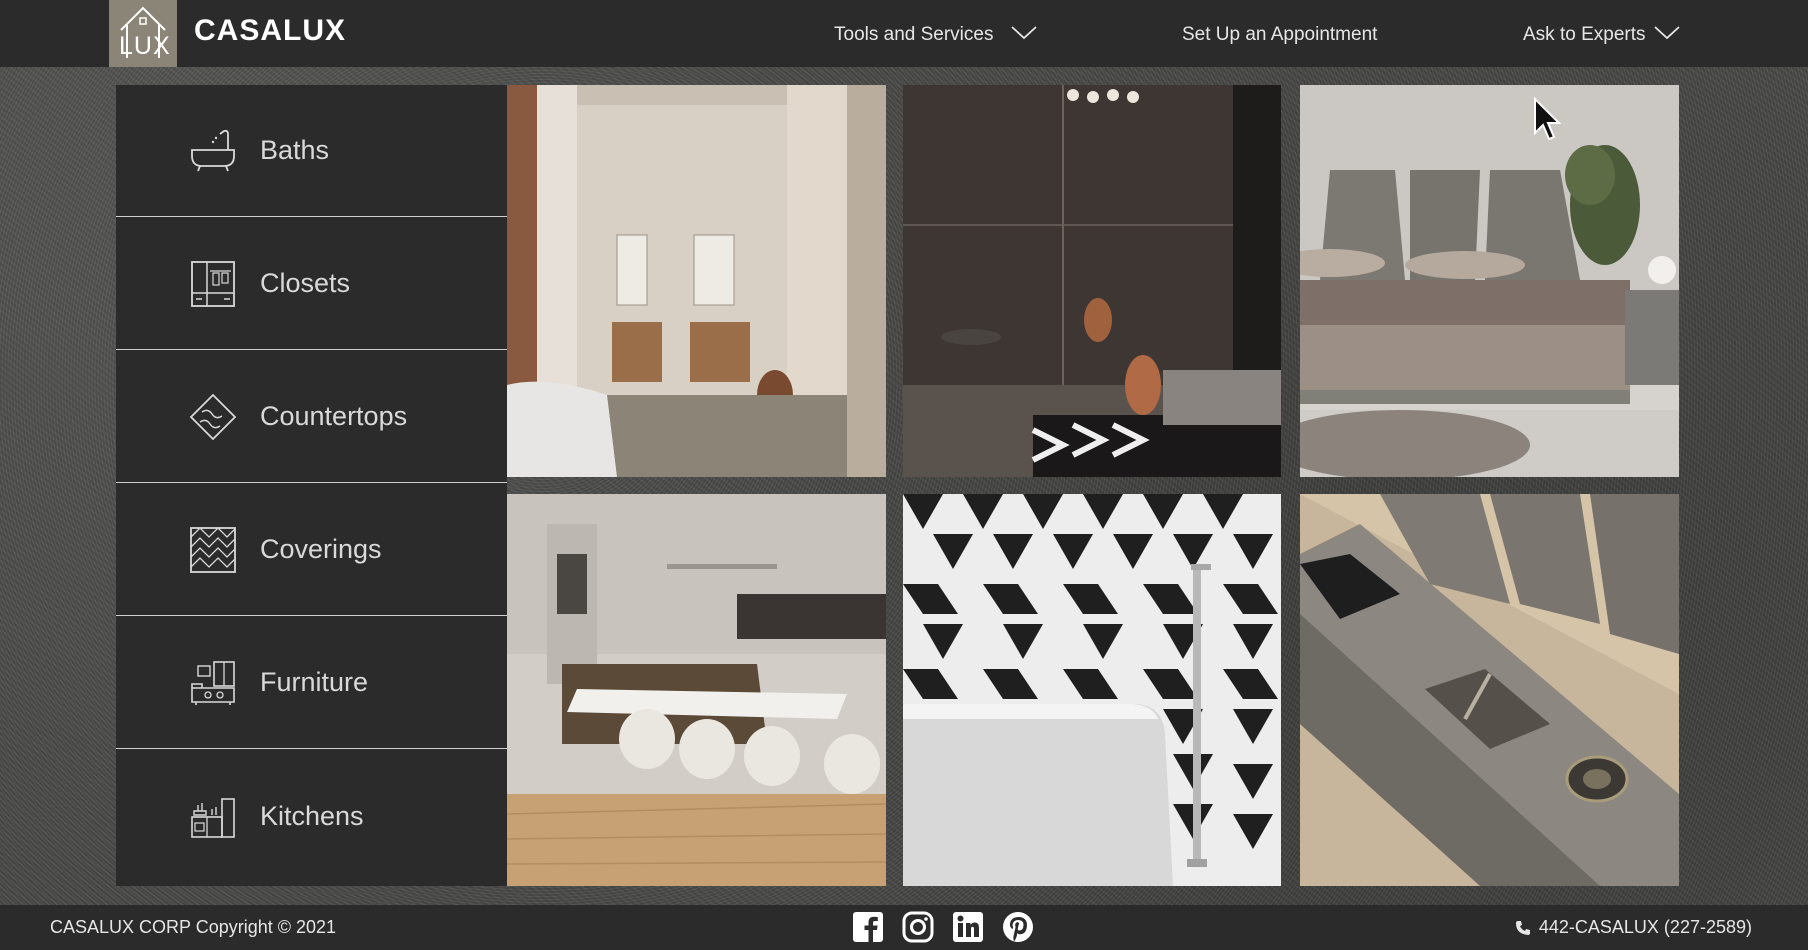  I want to click on bed-image, so click(1489, 281).